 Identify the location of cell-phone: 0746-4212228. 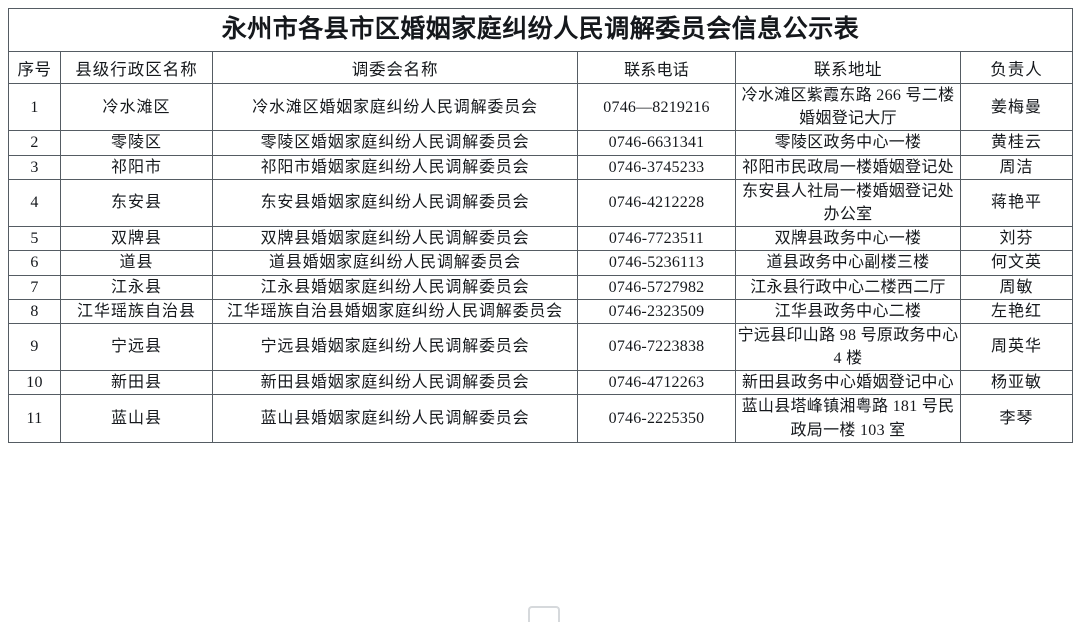
(656, 203).